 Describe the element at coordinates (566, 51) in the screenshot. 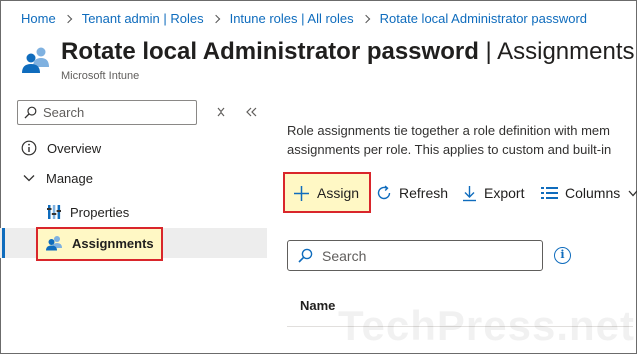

I see `page-title-section: Assignments` at that location.